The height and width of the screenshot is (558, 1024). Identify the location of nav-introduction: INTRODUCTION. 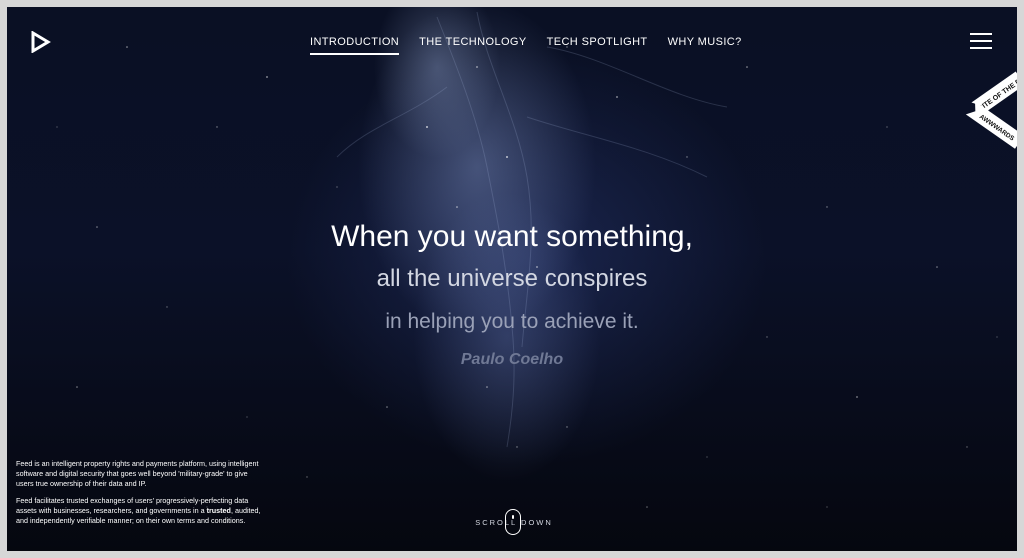
(355, 45).